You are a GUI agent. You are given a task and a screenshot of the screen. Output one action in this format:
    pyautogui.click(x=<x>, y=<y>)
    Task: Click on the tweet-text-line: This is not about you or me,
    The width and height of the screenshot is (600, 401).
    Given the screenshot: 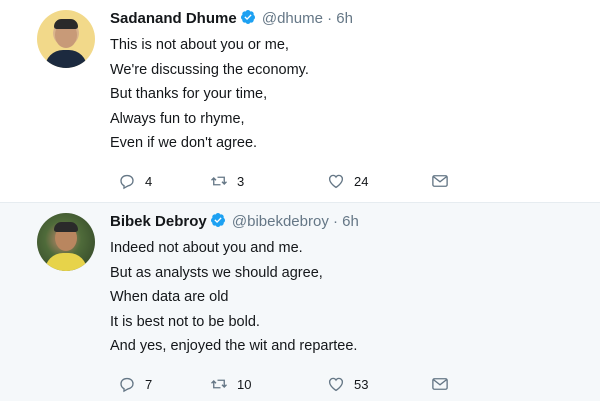 What is the action you would take?
    pyautogui.click(x=199, y=45)
    